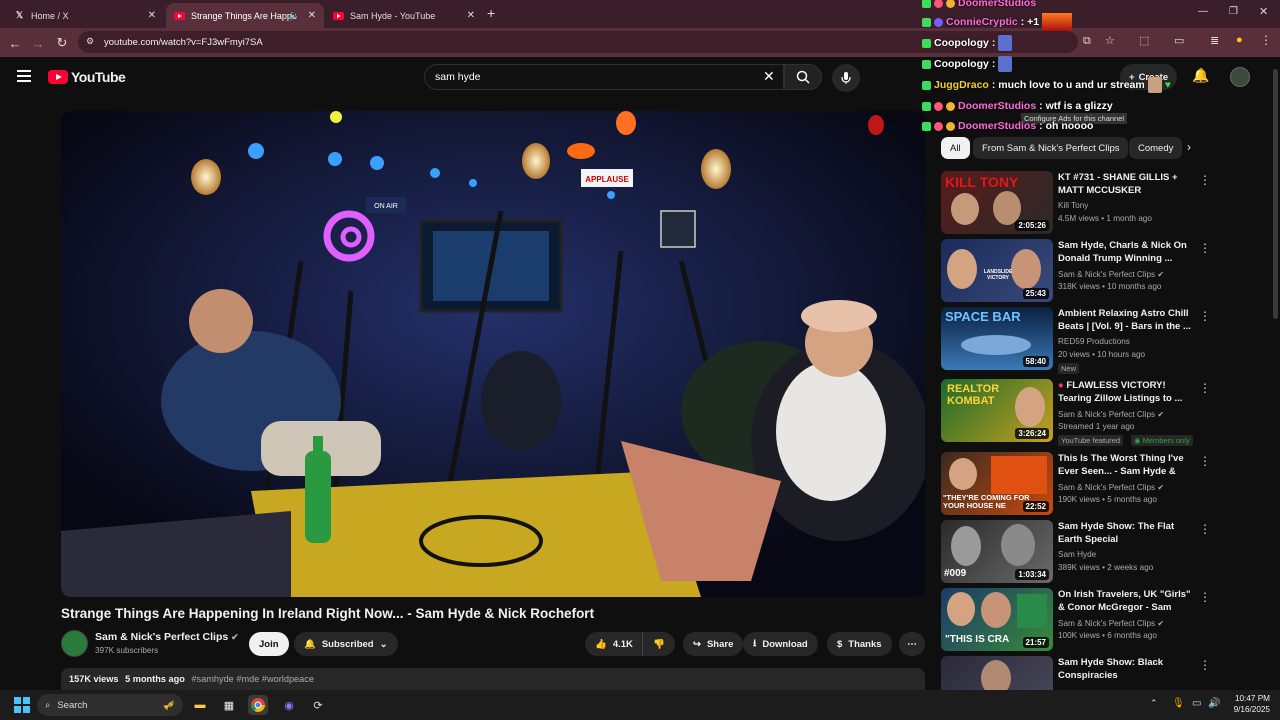 The width and height of the screenshot is (1280, 720). I want to click on chrome-icon, so click(258, 705).